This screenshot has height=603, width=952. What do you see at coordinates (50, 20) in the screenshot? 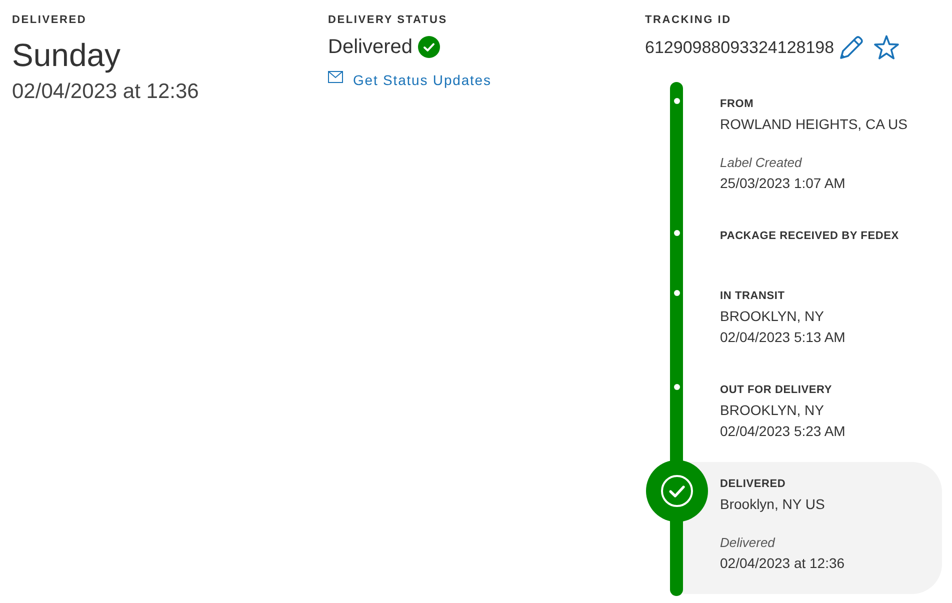
I see `section-label: DELIVERED` at bounding box center [50, 20].